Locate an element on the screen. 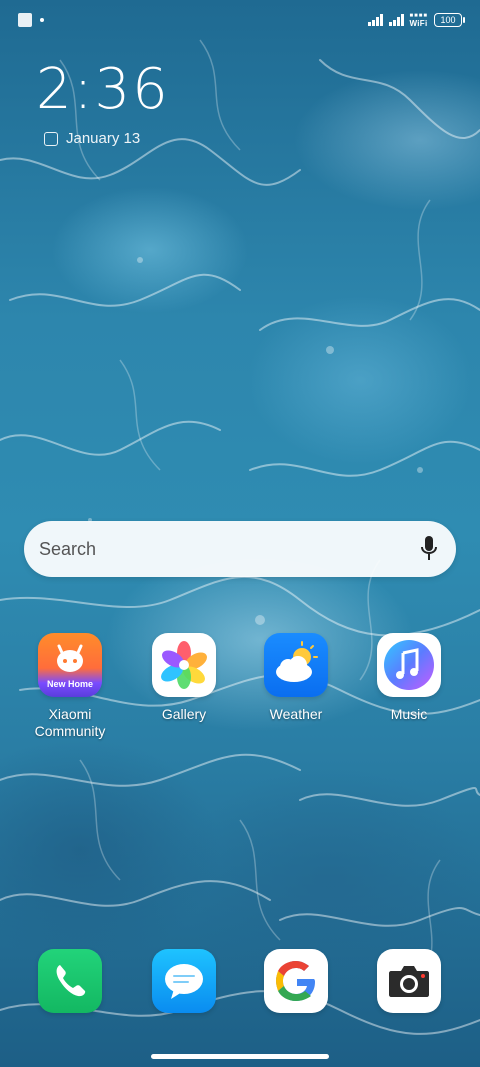 This screenshot has width=480, height=1067. camera-icon is located at coordinates (409, 981).